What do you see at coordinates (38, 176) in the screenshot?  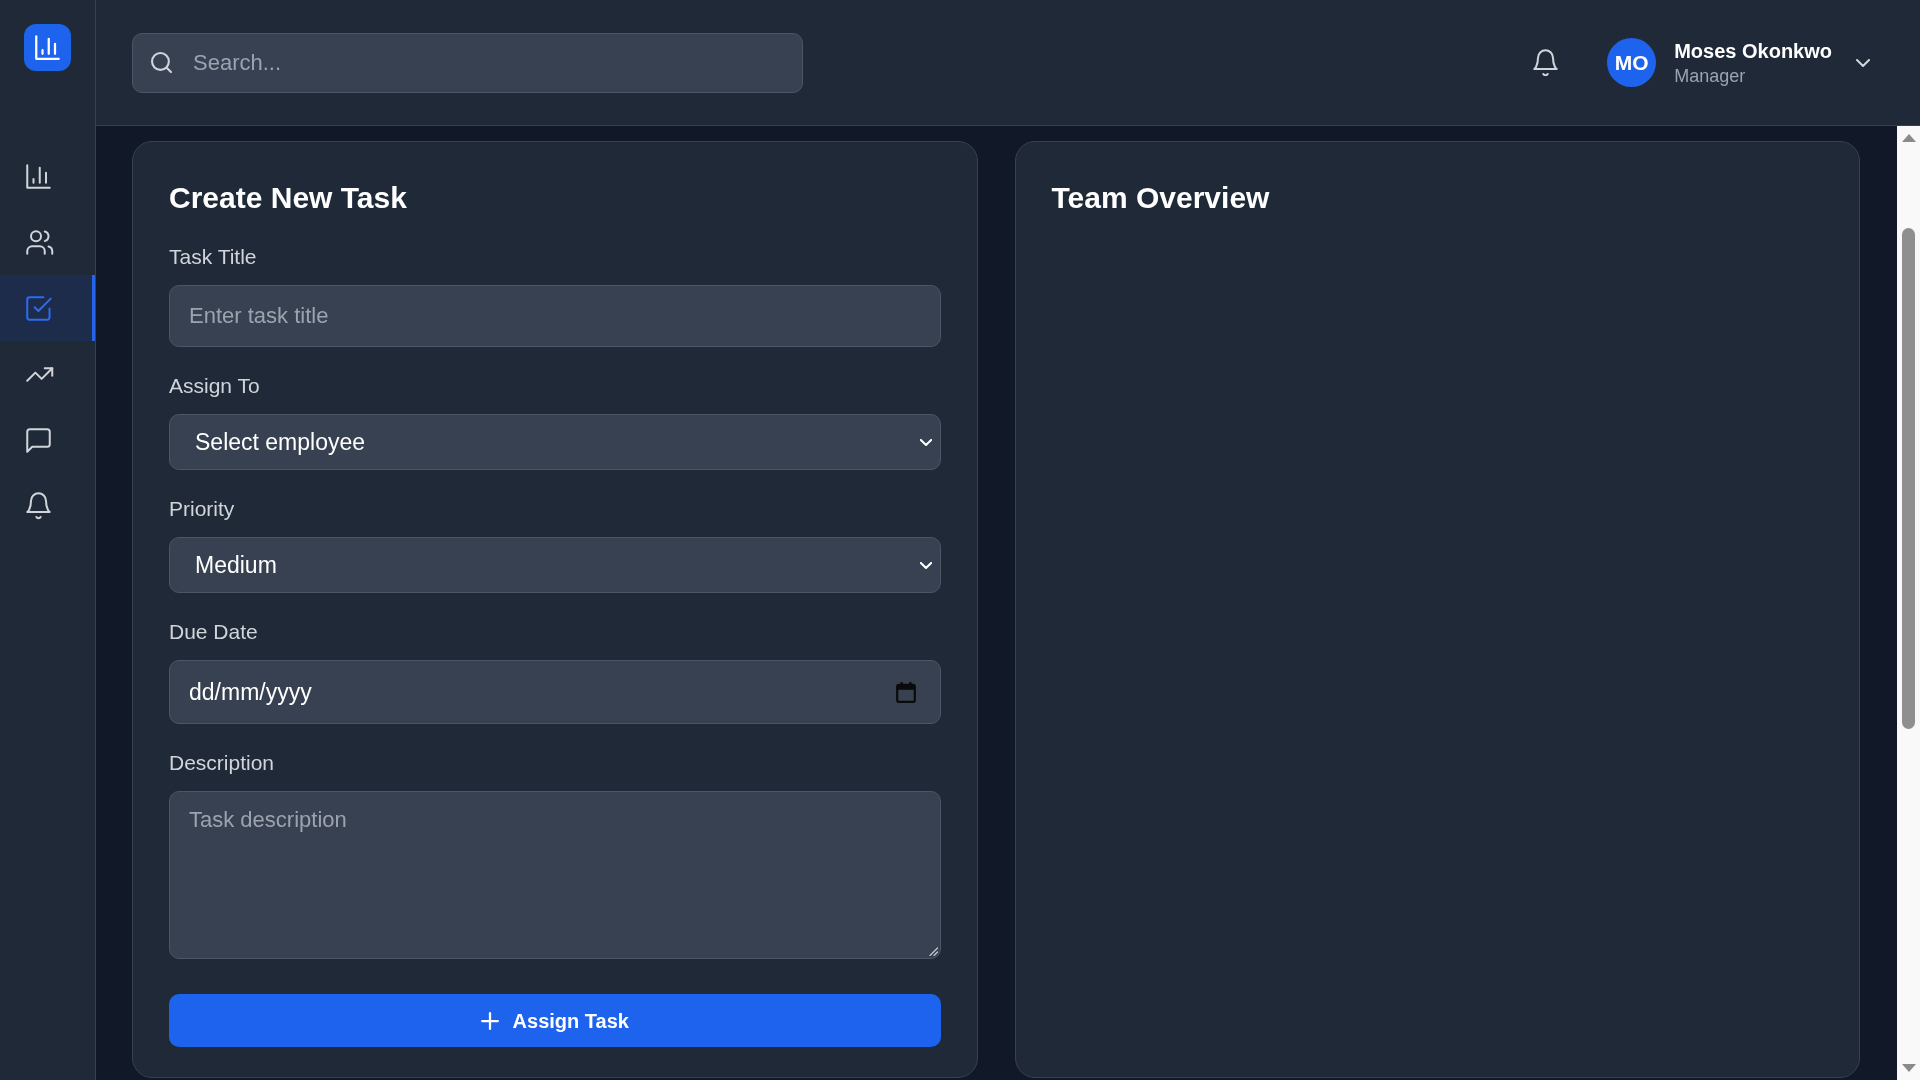 I see `bar-chart-icon` at bounding box center [38, 176].